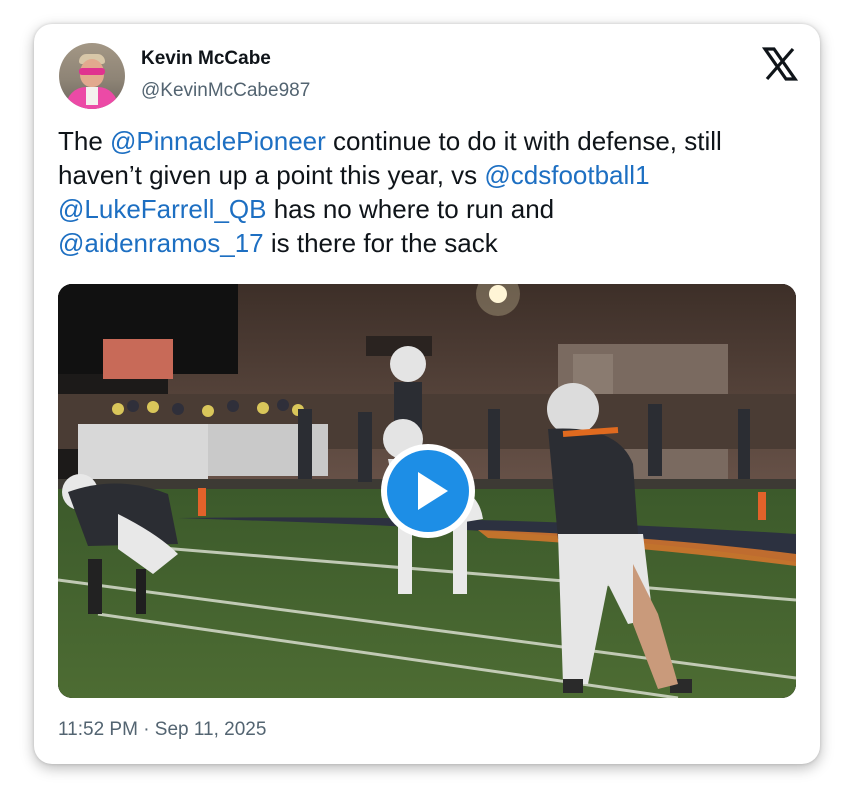  Describe the element at coordinates (161, 243) in the screenshot. I see `mention-link: @aidenramos_17` at that location.